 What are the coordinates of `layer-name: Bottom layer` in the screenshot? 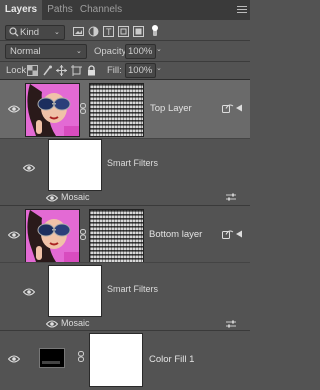 It's located at (175, 234).